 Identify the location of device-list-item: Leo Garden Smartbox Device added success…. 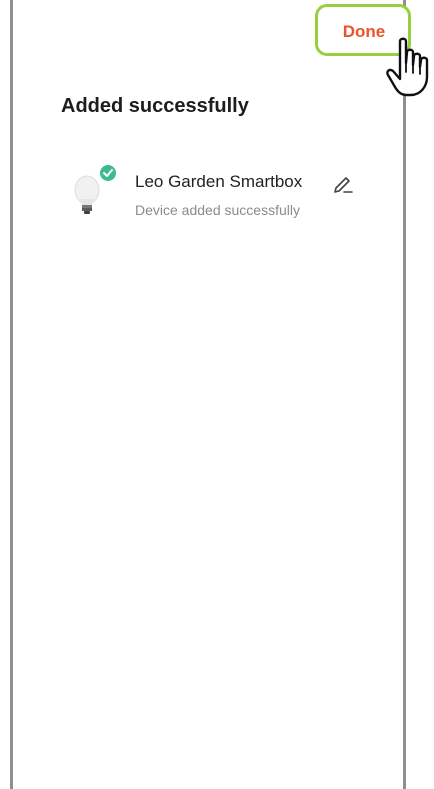
(216, 194).